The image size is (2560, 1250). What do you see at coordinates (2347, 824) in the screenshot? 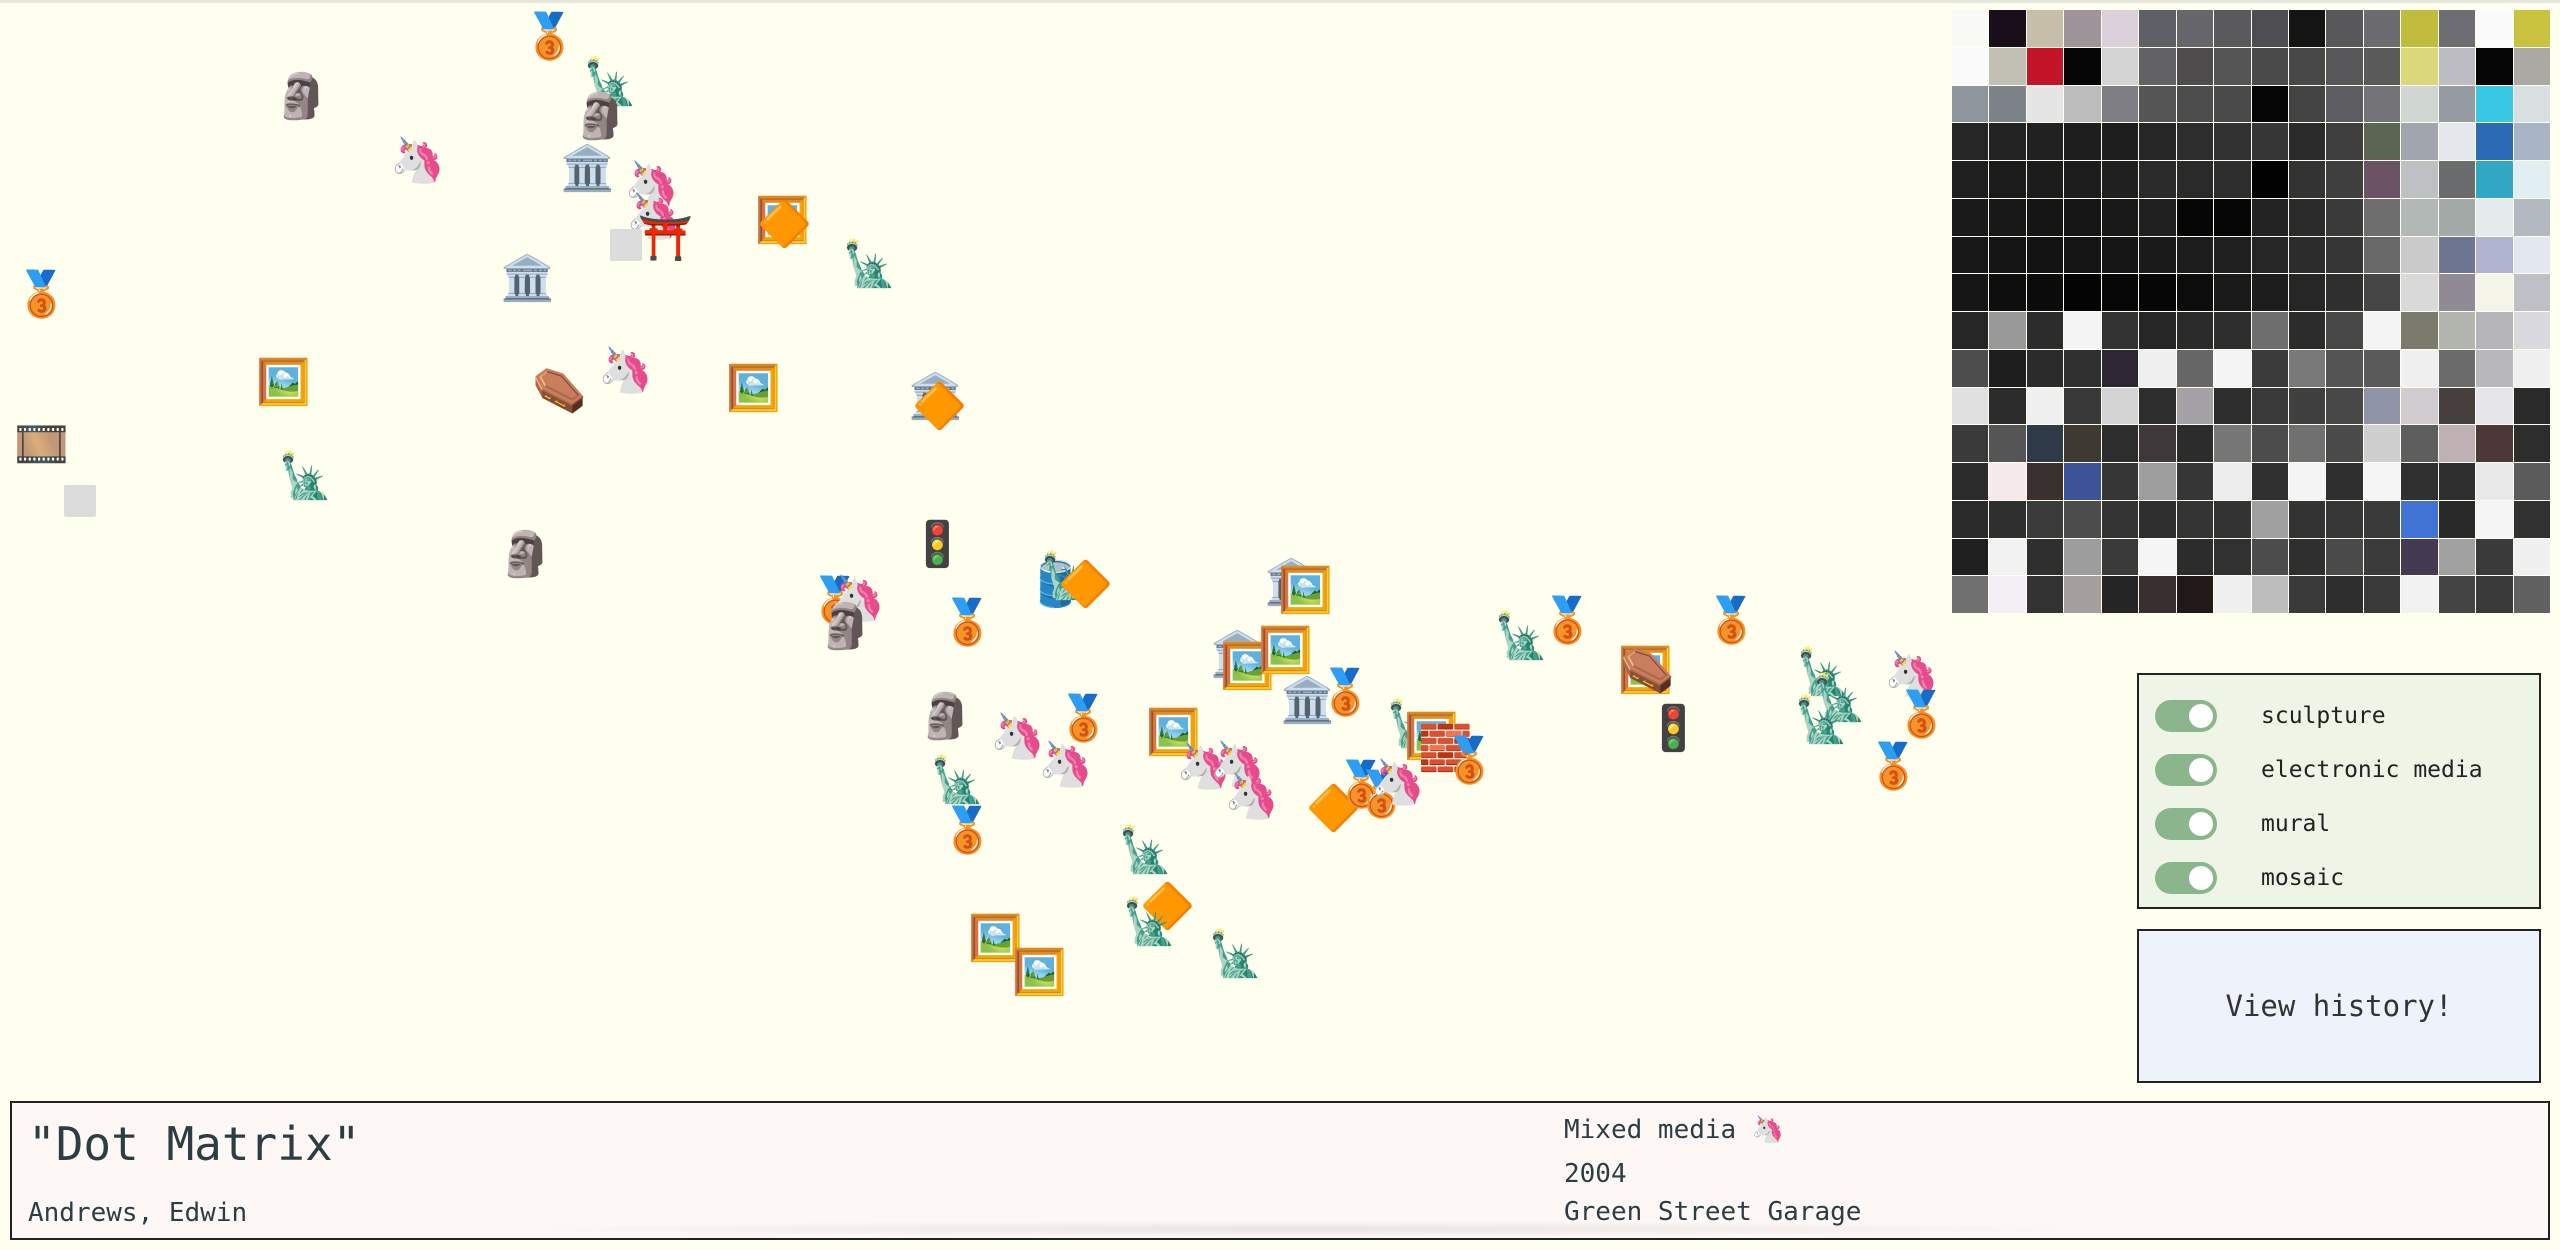
I see `filter-row-mural: mural` at bounding box center [2347, 824].